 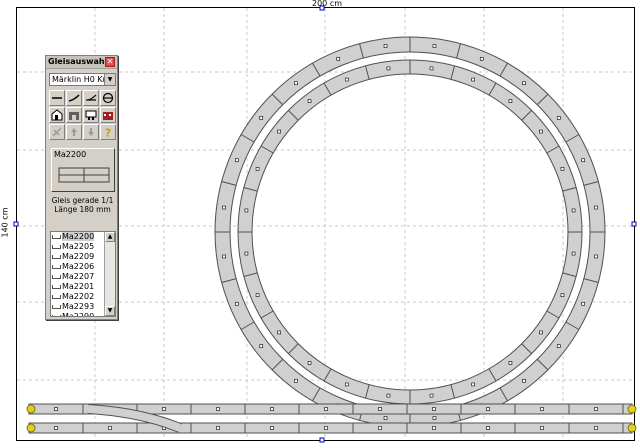 What do you see at coordinates (78, 79) in the screenshot?
I see `track-system-value: Märklin H0 Ku` at bounding box center [78, 79].